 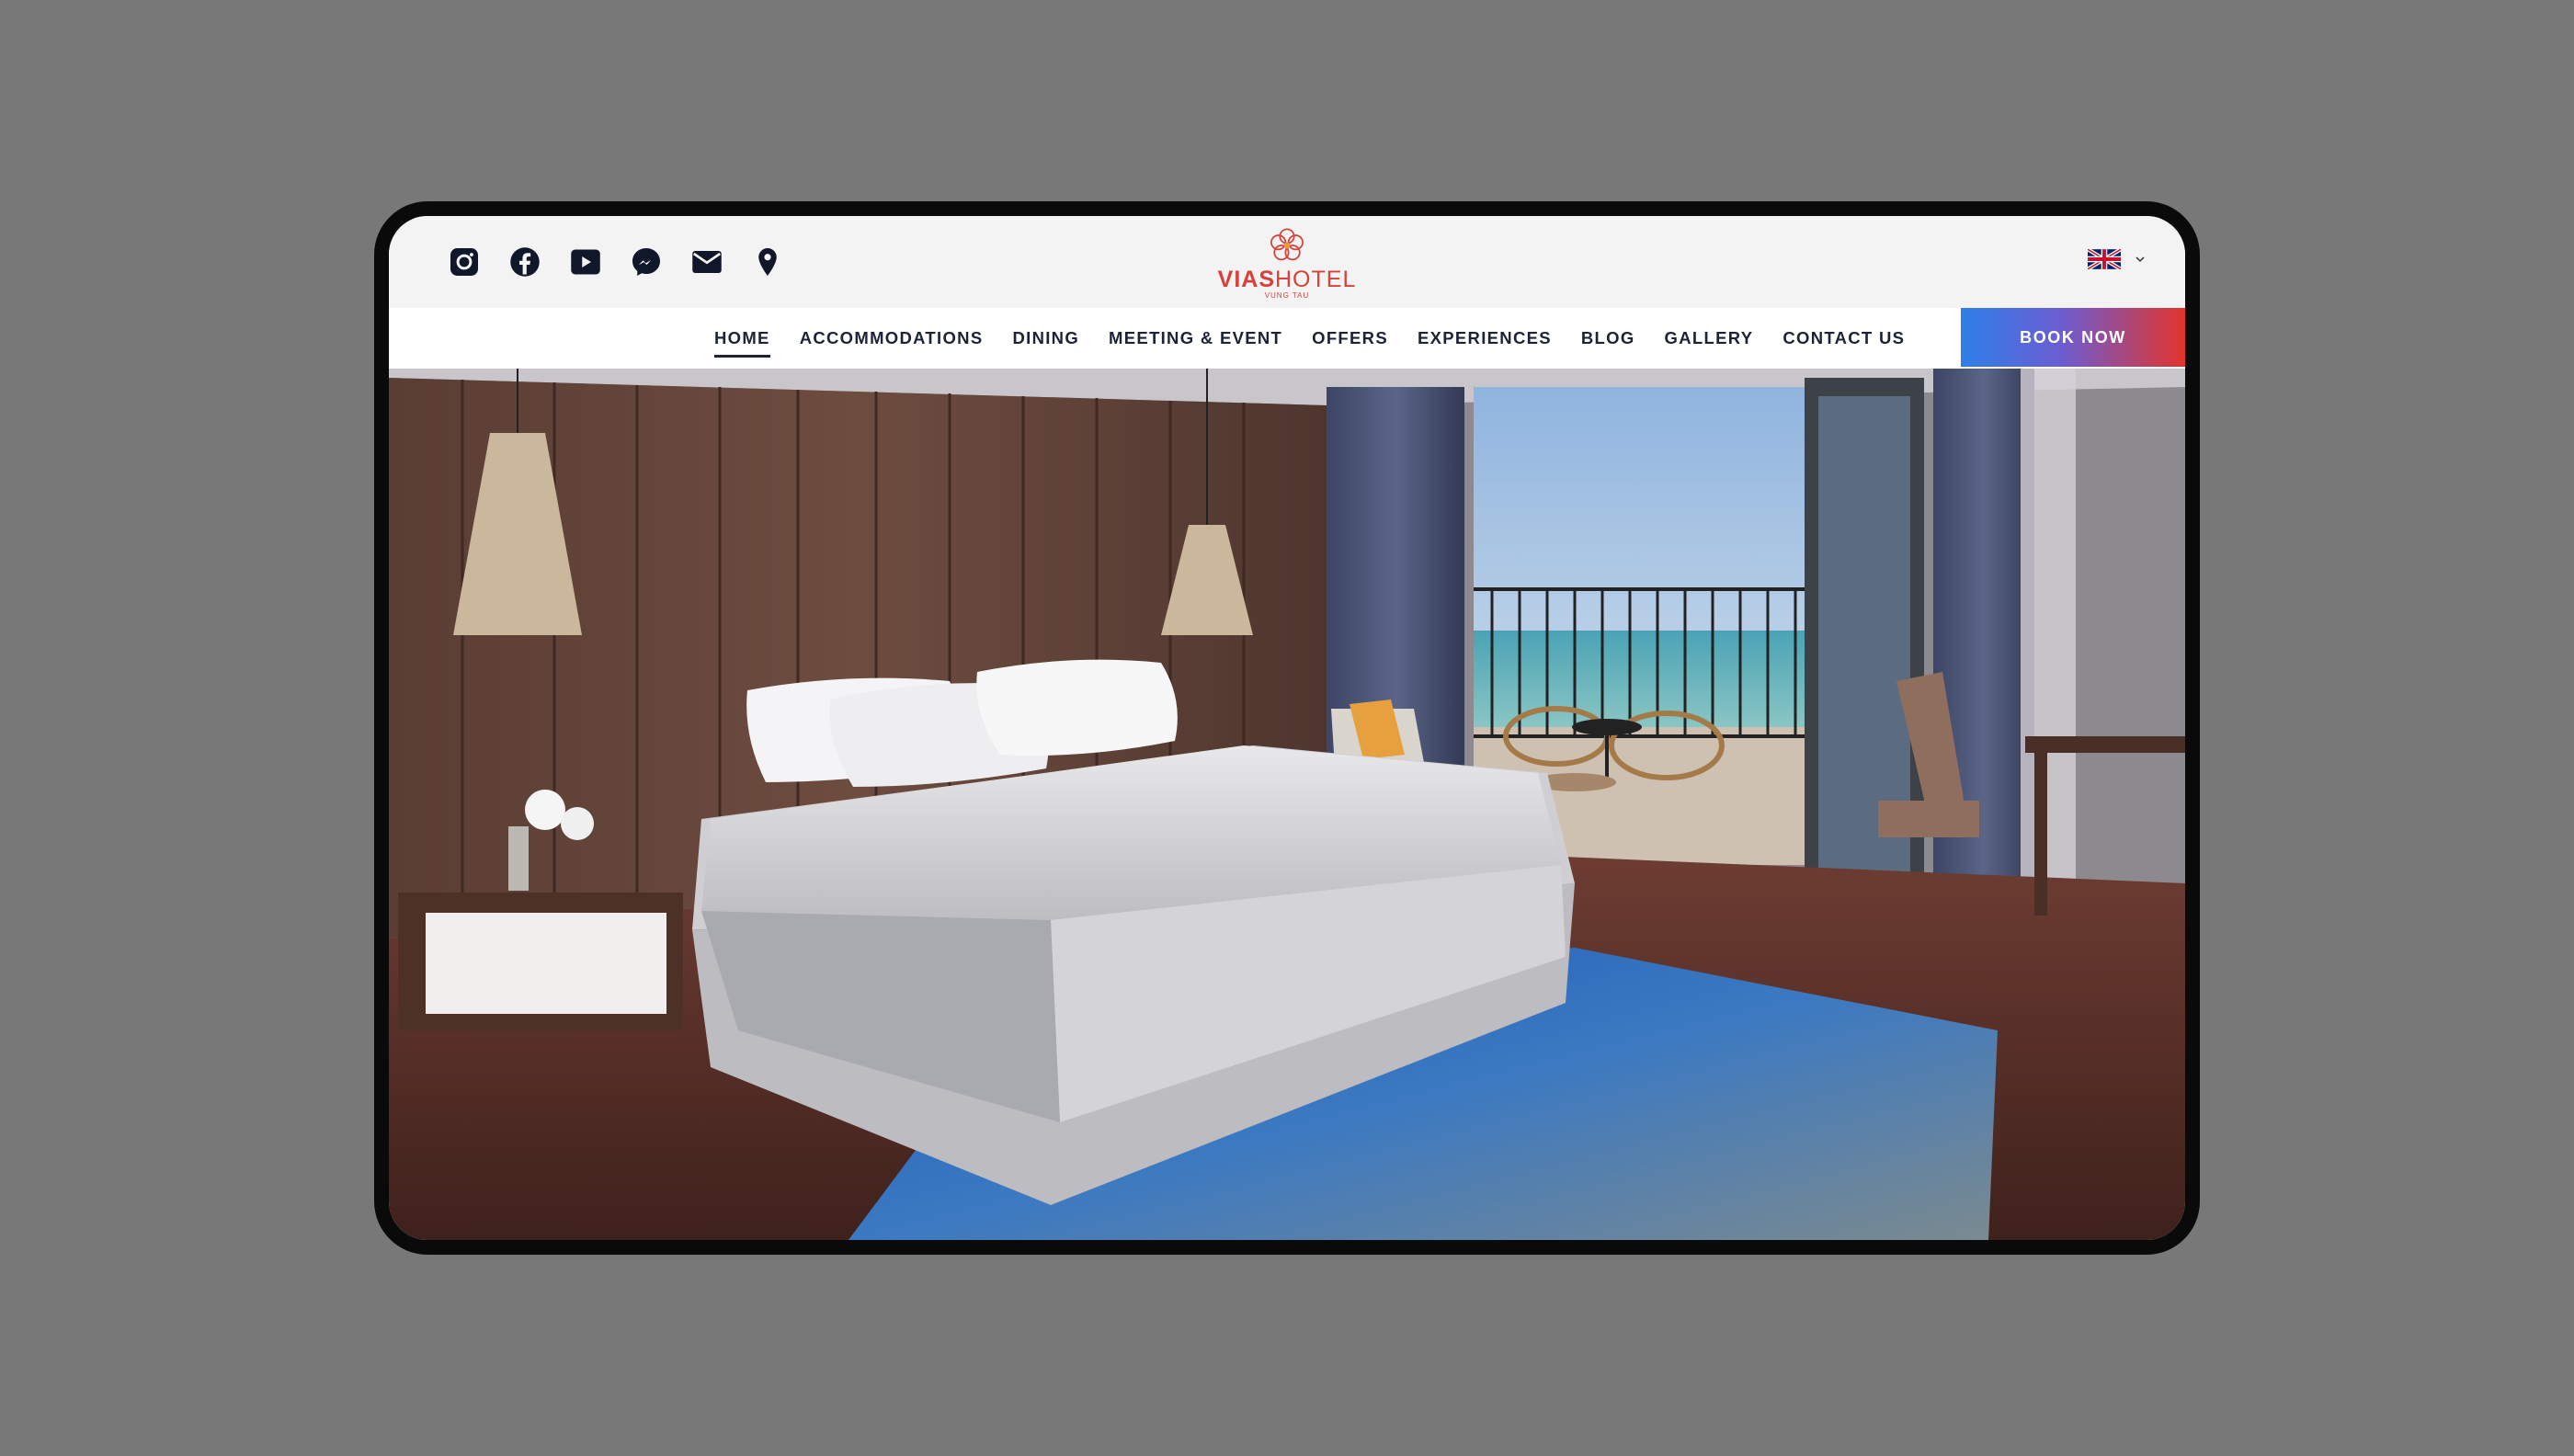 I want to click on nav-home: HOME, so click(x=742, y=340).